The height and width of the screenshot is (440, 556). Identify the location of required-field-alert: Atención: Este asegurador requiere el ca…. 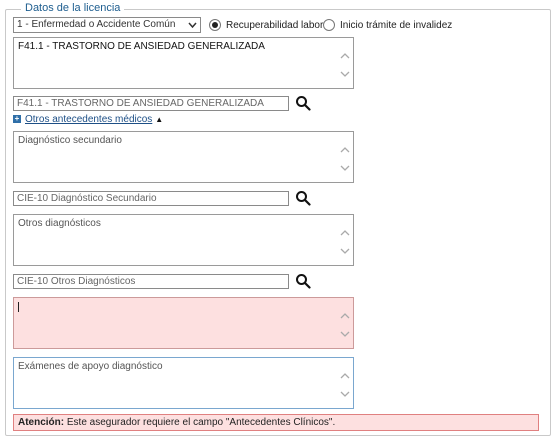
(276, 422).